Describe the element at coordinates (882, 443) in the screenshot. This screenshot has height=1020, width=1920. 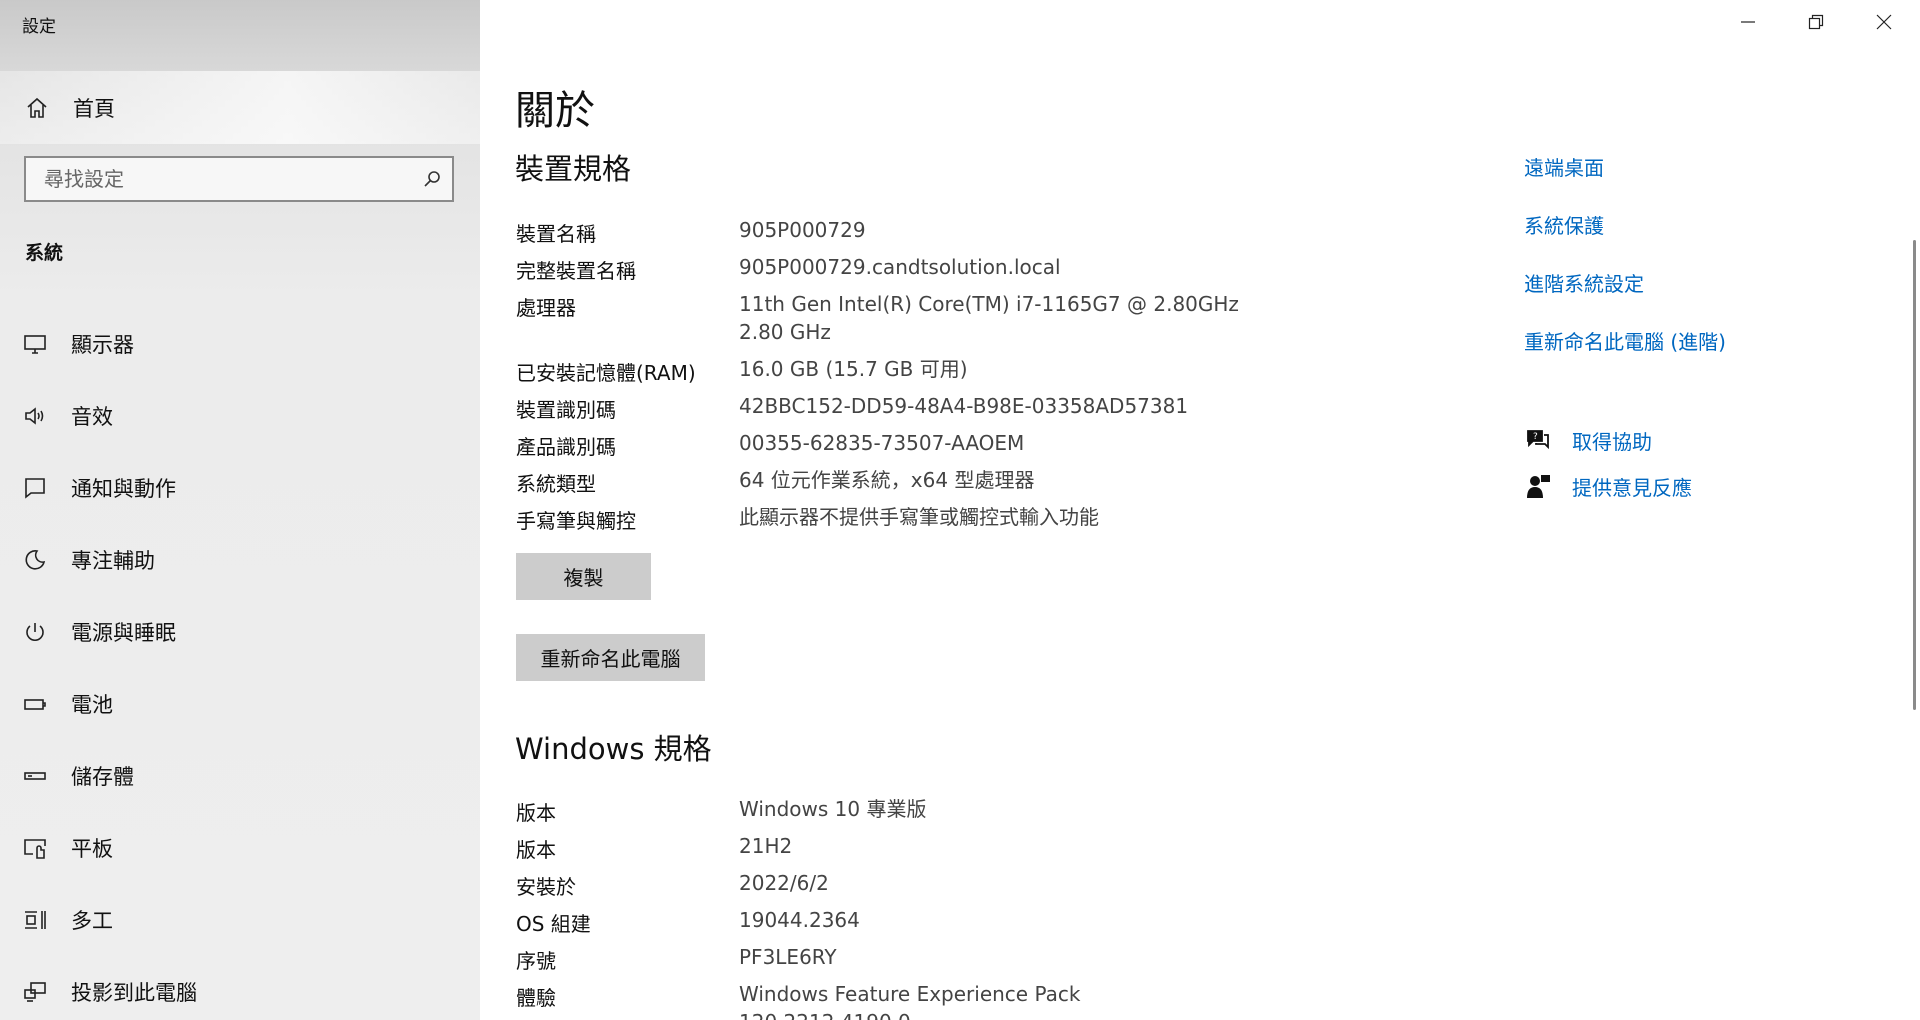
I see `spec-value: 00355-62835-73507-AAOEM` at that location.